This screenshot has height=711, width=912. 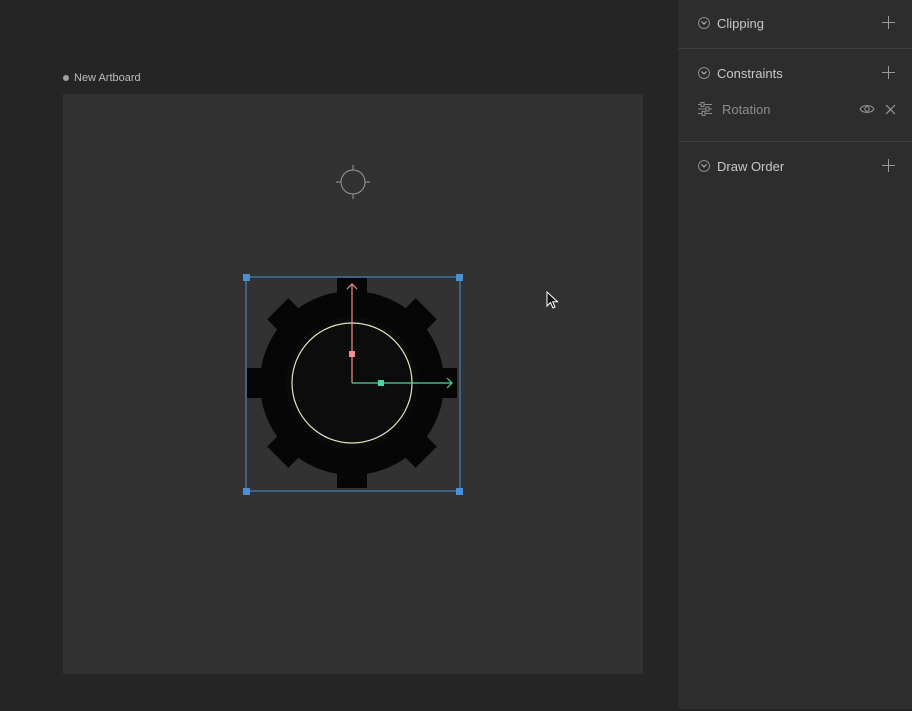 I want to click on constraint-label: Rotation, so click(x=746, y=109).